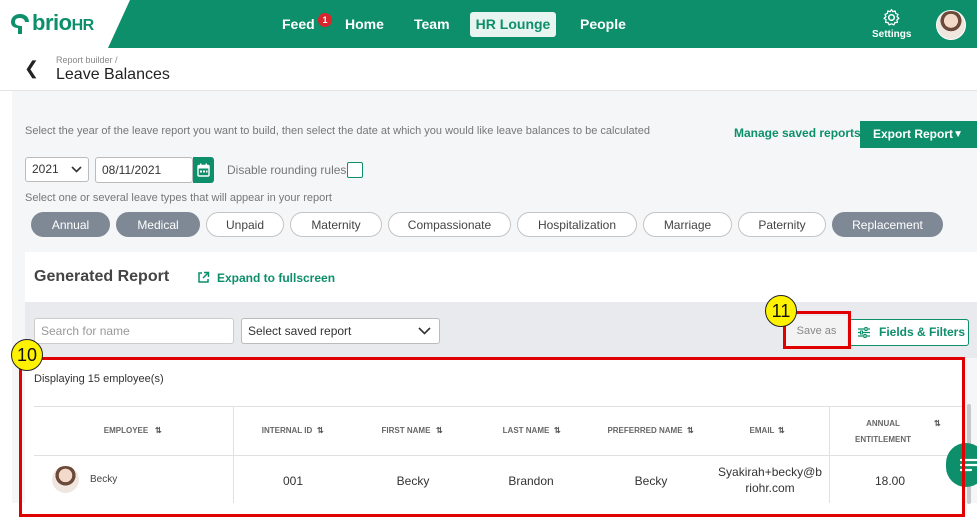 This screenshot has width=977, height=518. Describe the element at coordinates (891, 34) in the screenshot. I see `settings-label: Settings` at that location.